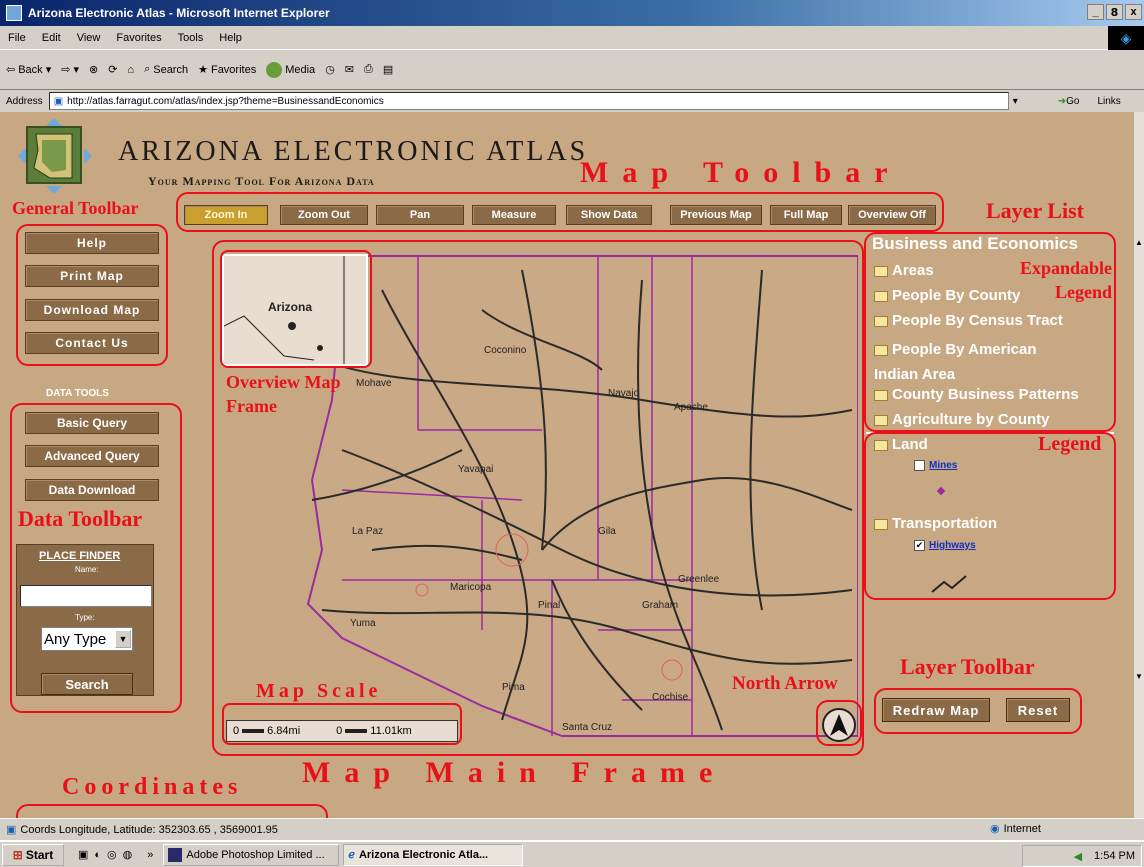  Describe the element at coordinates (89, 38) in the screenshot. I see `menu-view: View` at that location.